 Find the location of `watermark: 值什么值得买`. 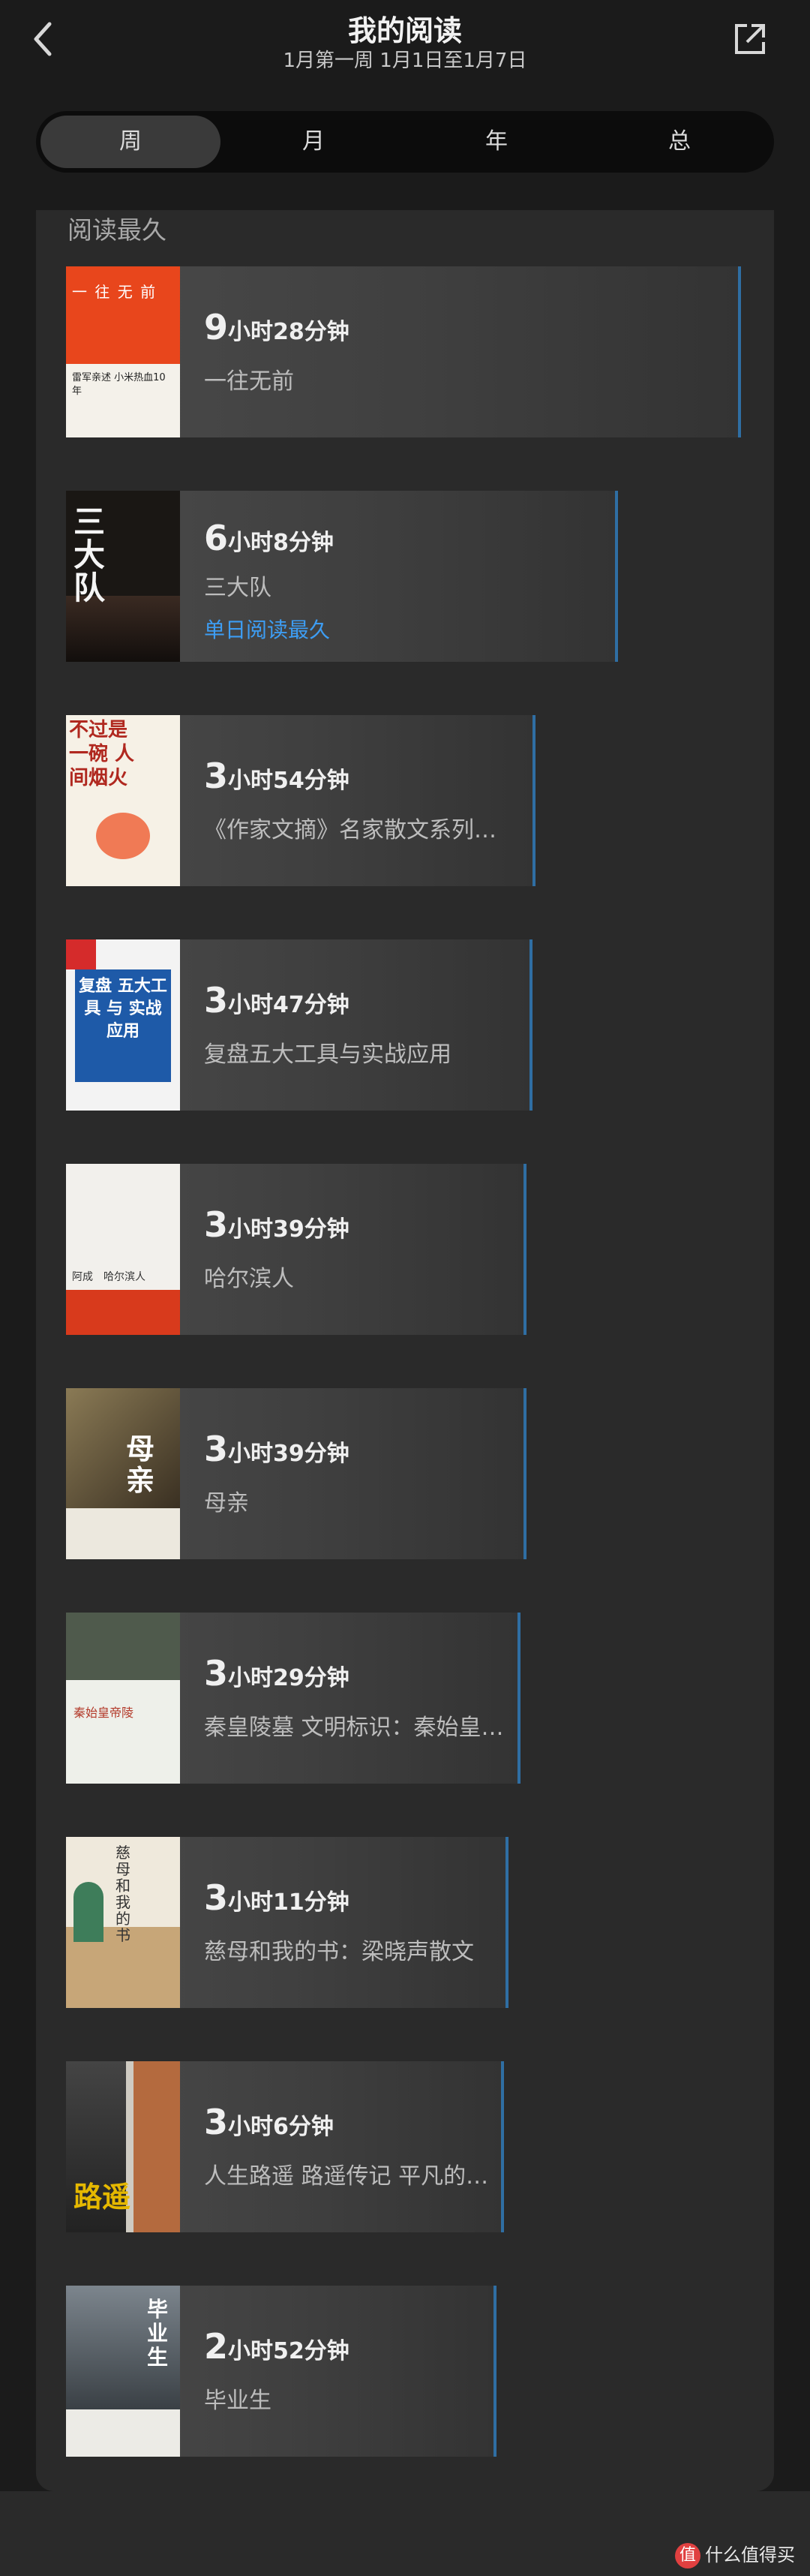

watermark: 值什么值得买 is located at coordinates (735, 2554).